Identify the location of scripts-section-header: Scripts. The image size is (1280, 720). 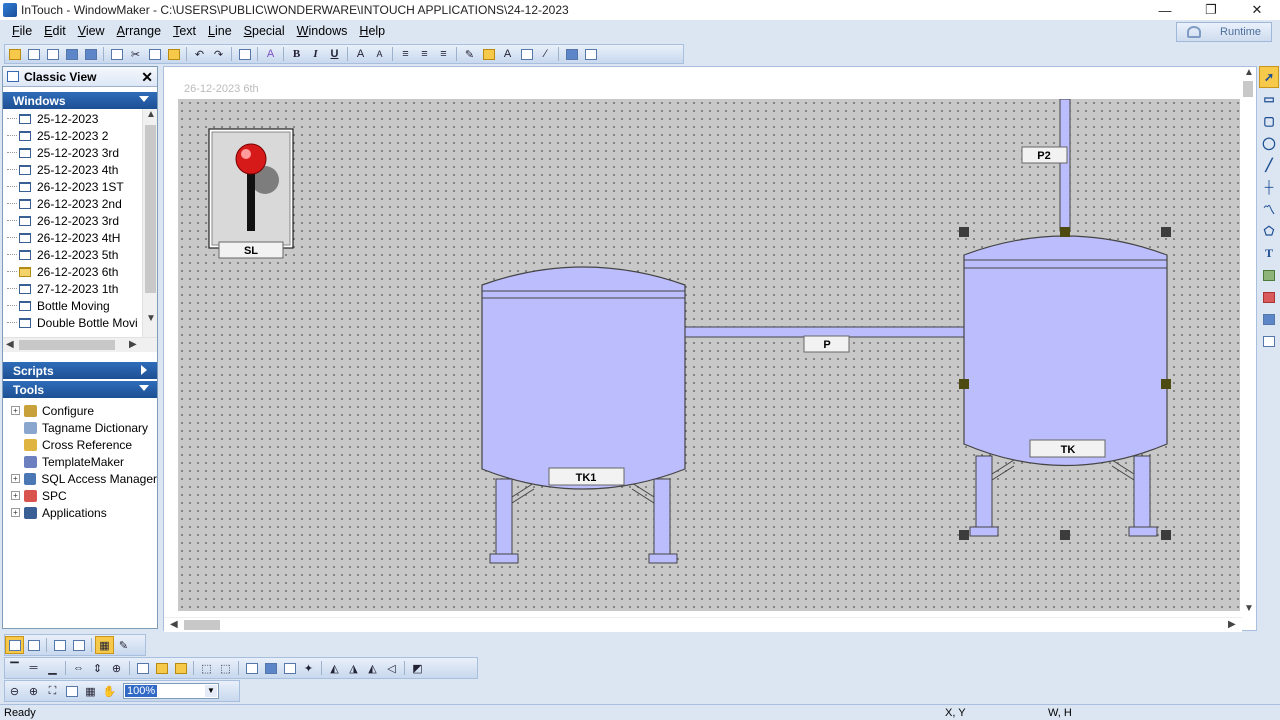
(80, 370).